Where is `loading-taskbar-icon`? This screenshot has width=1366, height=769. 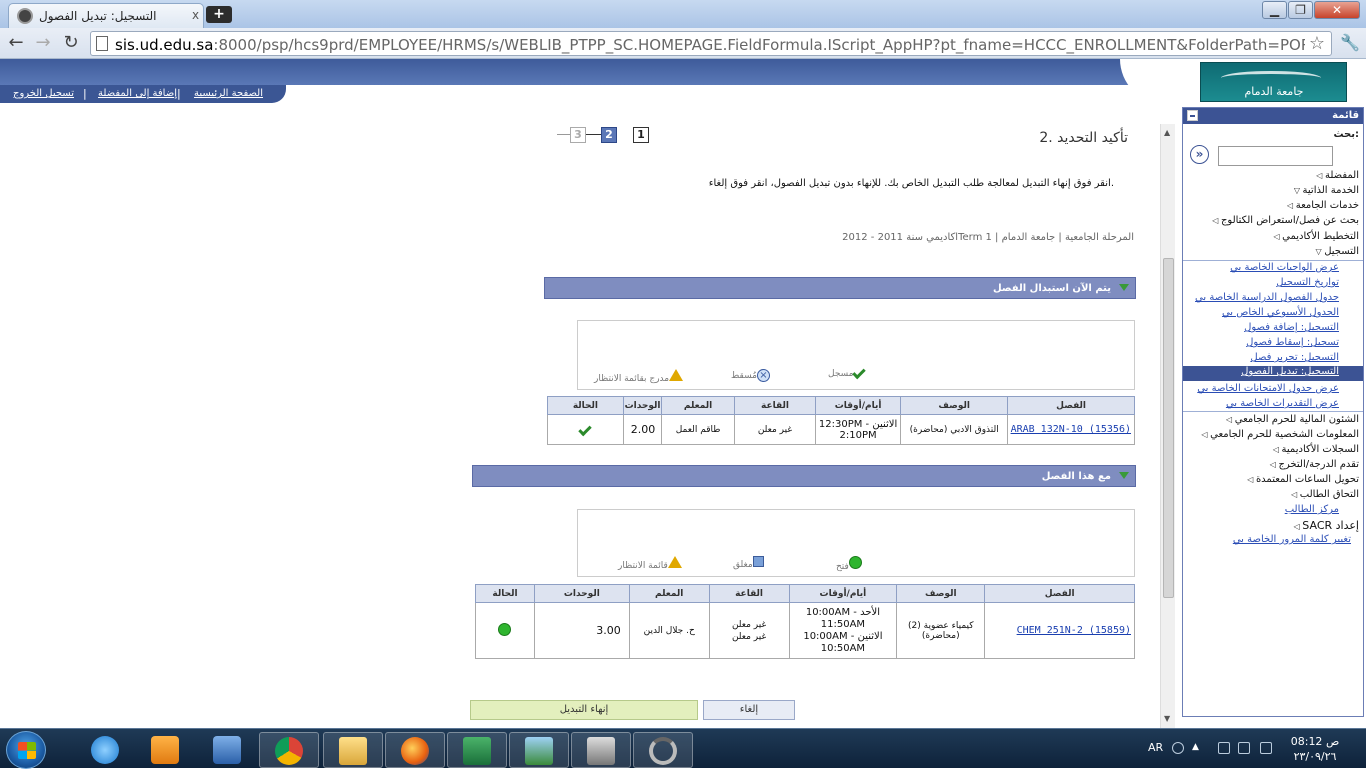
loading-taskbar-icon is located at coordinates (663, 750).